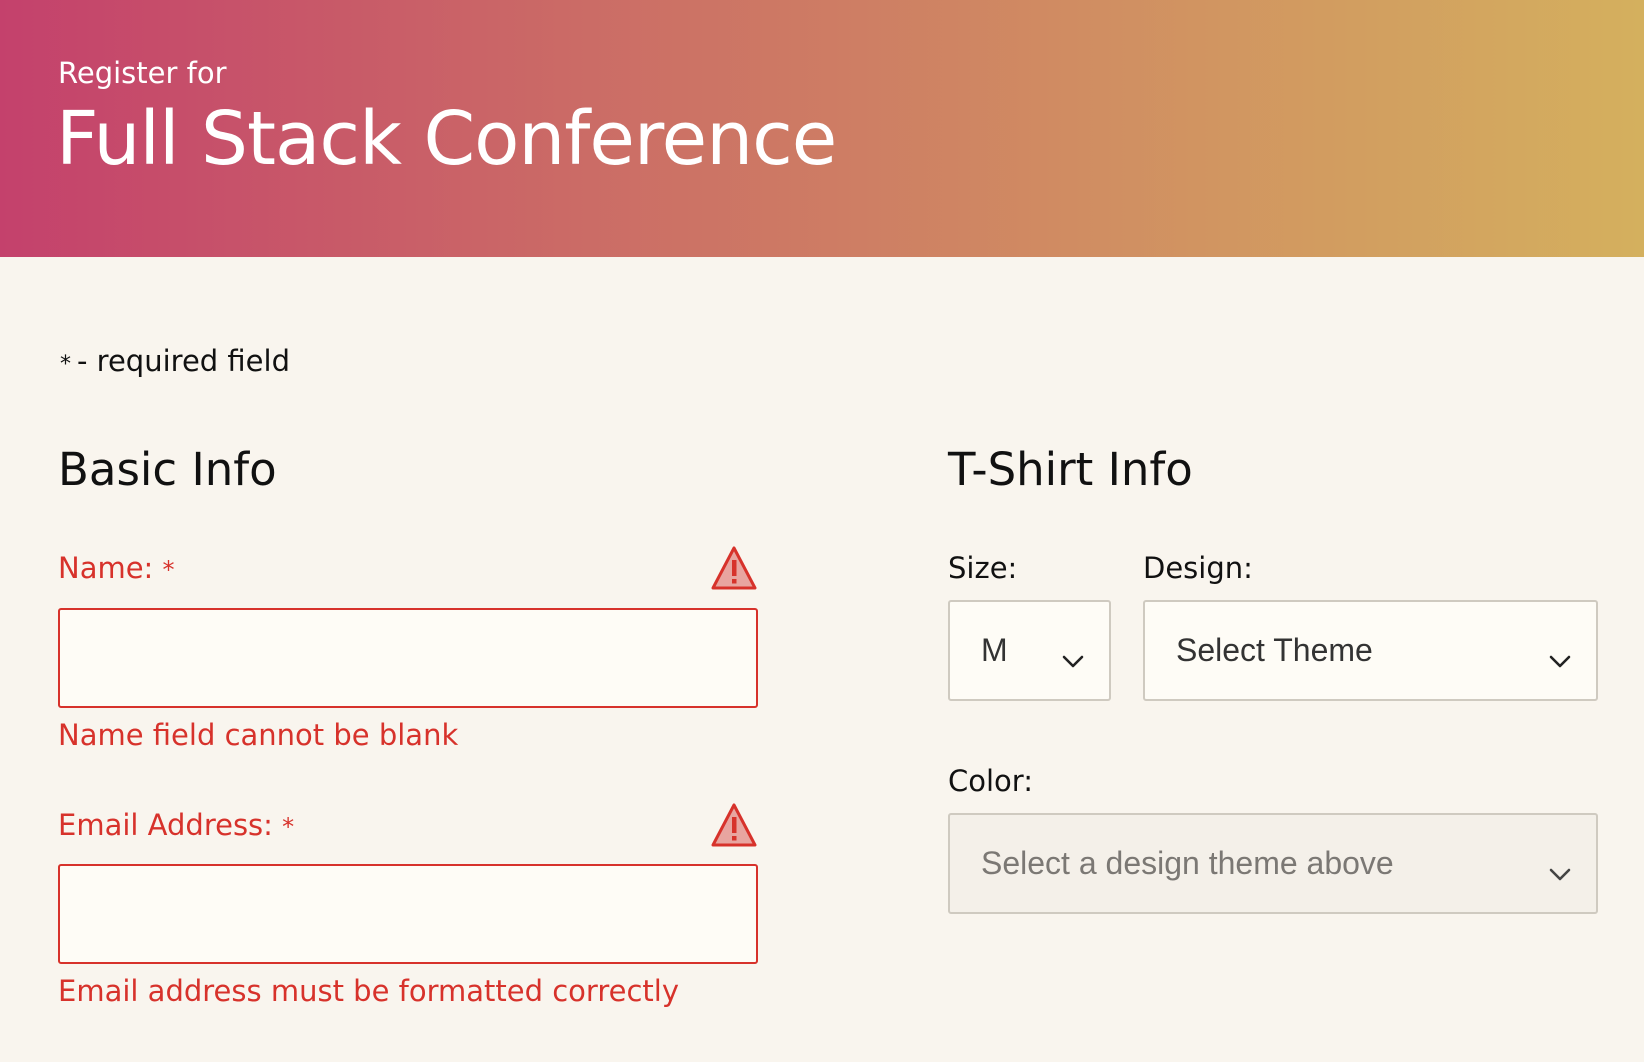  What do you see at coordinates (1187, 863) in the screenshot?
I see `color-selected-value: Select a design theme above` at bounding box center [1187, 863].